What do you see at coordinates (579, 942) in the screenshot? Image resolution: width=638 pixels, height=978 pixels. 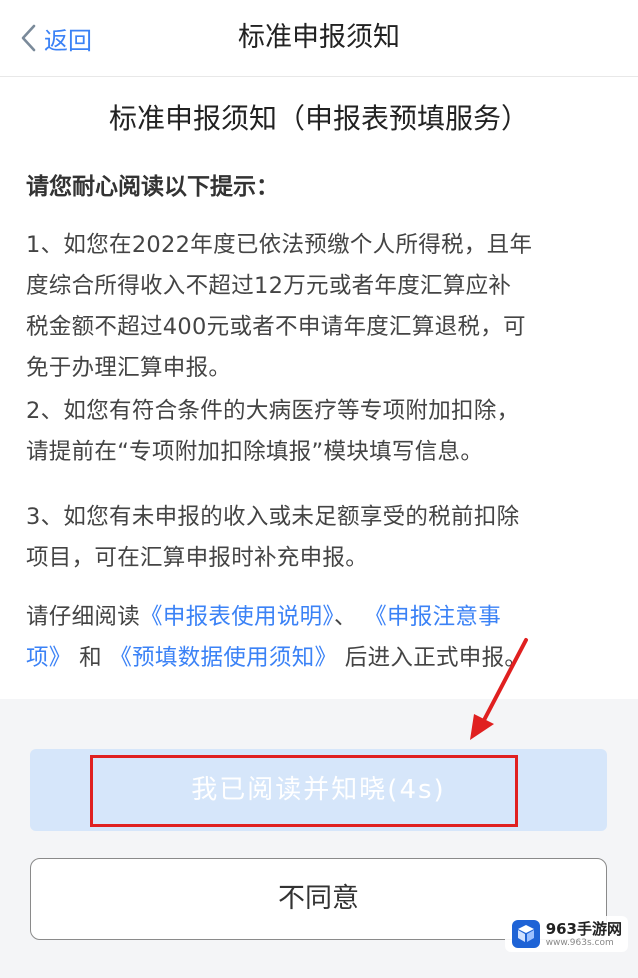 I see `watermark-url: www.963s.com` at bounding box center [579, 942].